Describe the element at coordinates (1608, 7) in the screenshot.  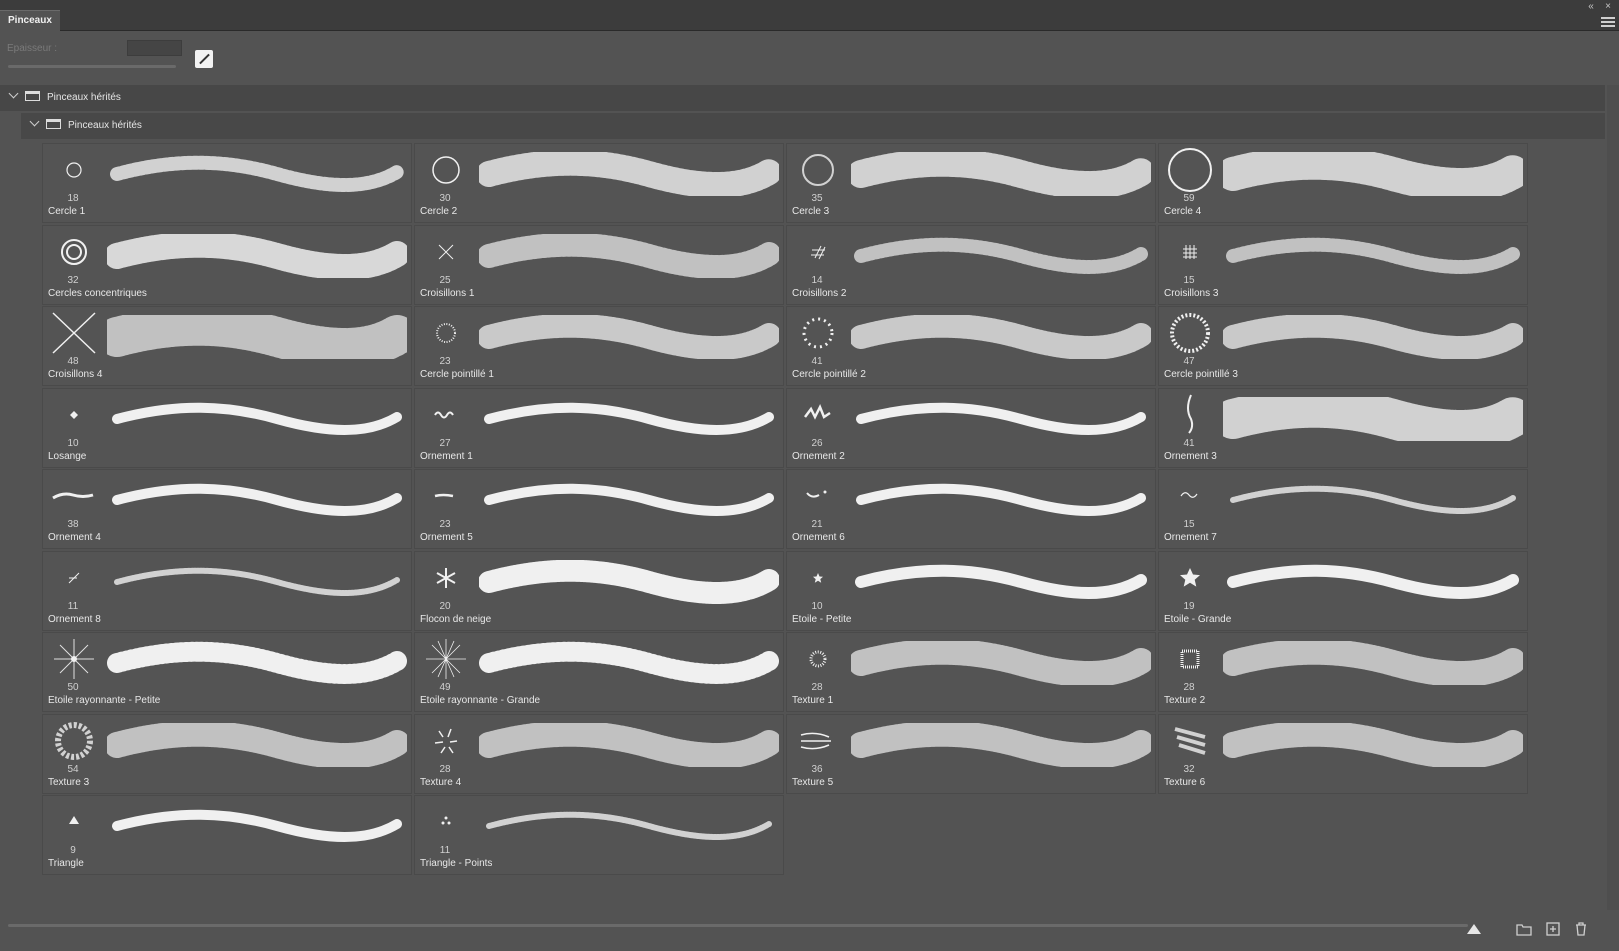
I see `close-icon: ×` at that location.